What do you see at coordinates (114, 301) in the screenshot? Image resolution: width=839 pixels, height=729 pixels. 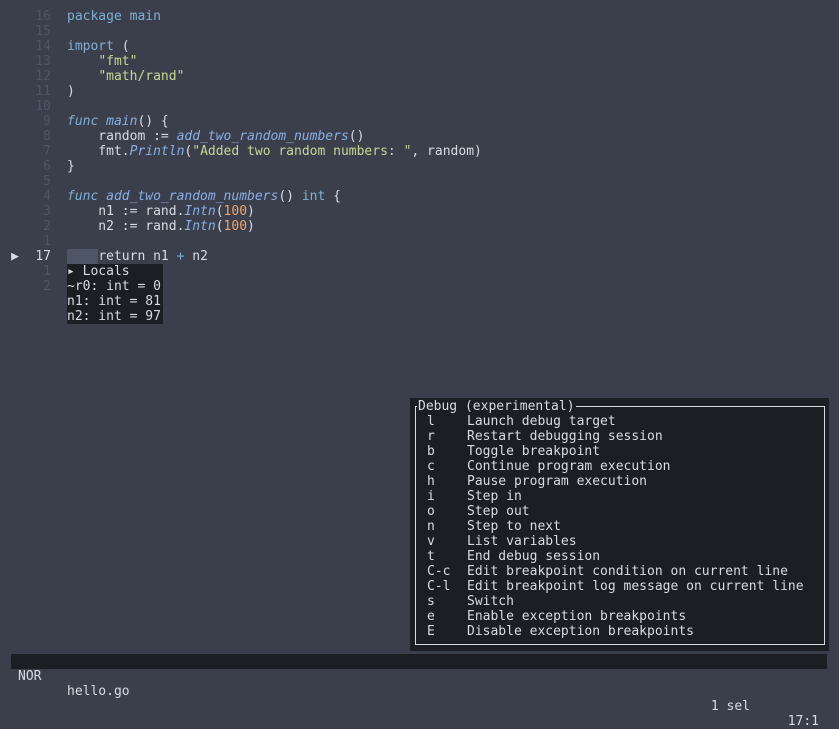 I see `local-variable: n1: int = 81` at bounding box center [114, 301].